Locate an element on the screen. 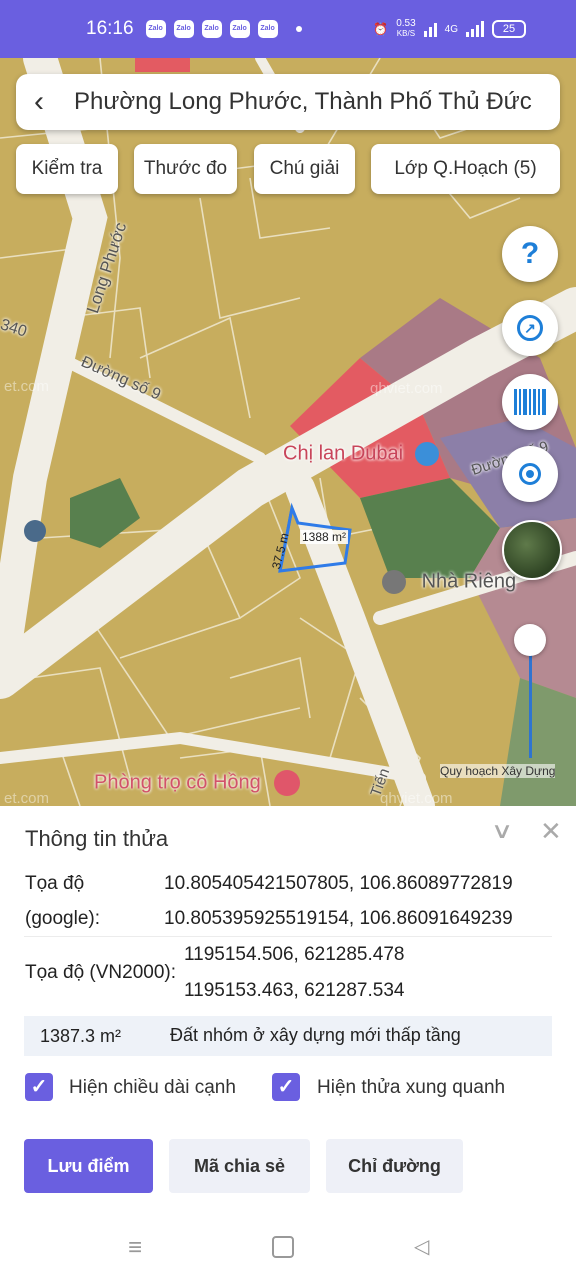  overlay-label: Quy hoạch Xây Dựng is located at coordinates (498, 771).